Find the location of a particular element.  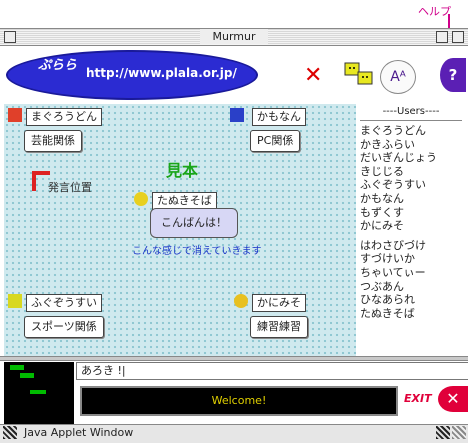

room-user-name: かにみそ is located at coordinates (279, 303).